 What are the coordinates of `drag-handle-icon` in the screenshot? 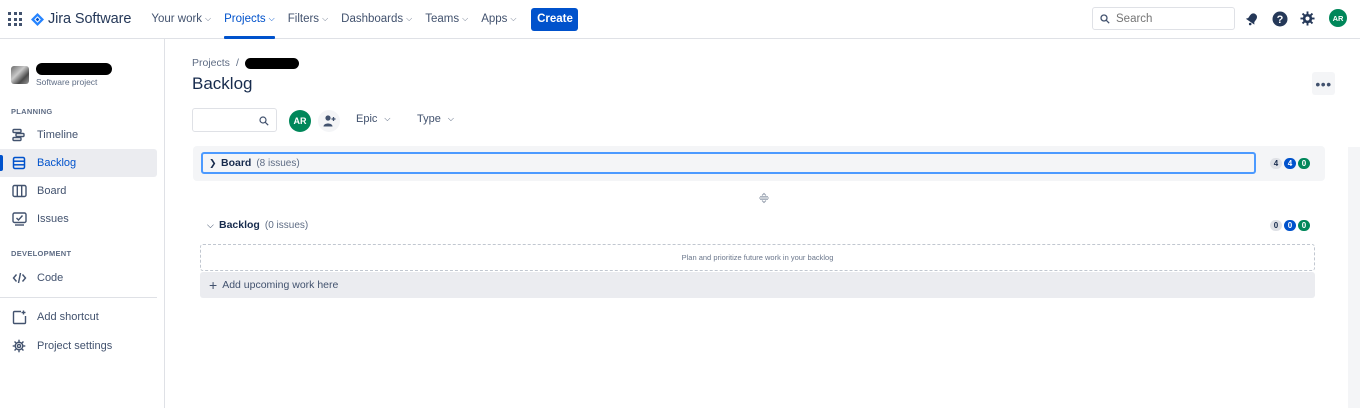 It's located at (764, 198).